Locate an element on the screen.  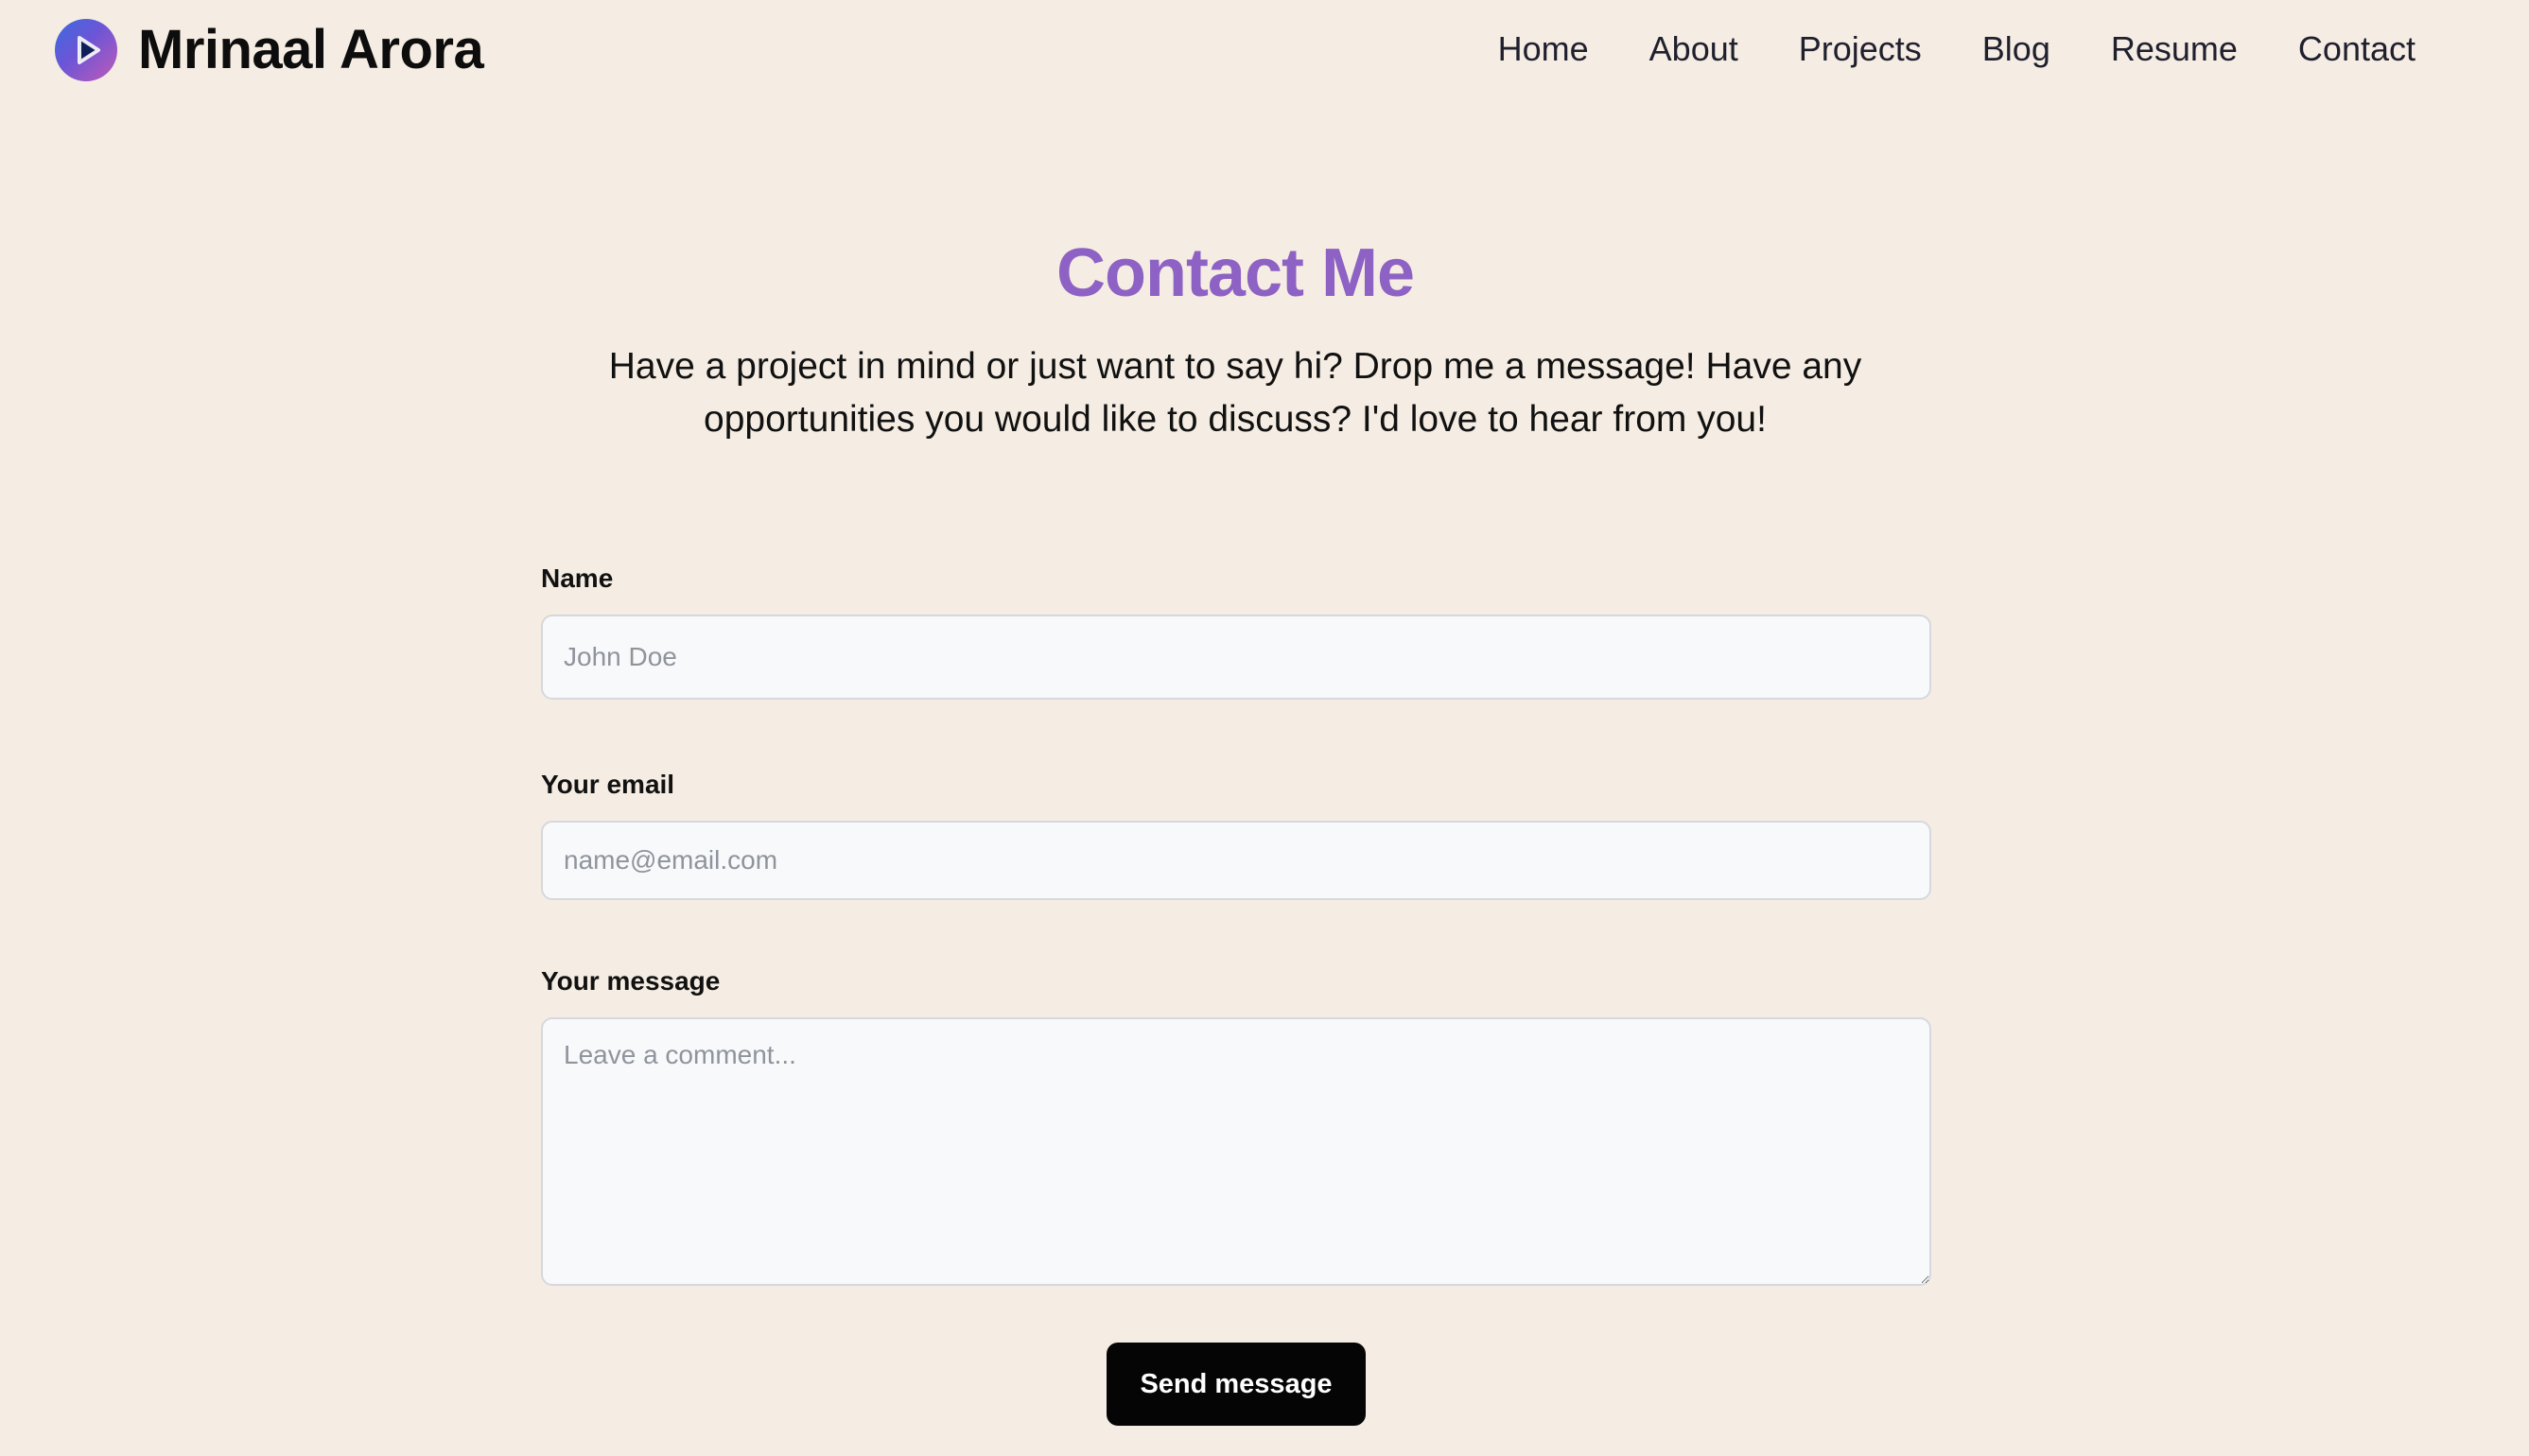
nav-home: Home is located at coordinates (1543, 49).